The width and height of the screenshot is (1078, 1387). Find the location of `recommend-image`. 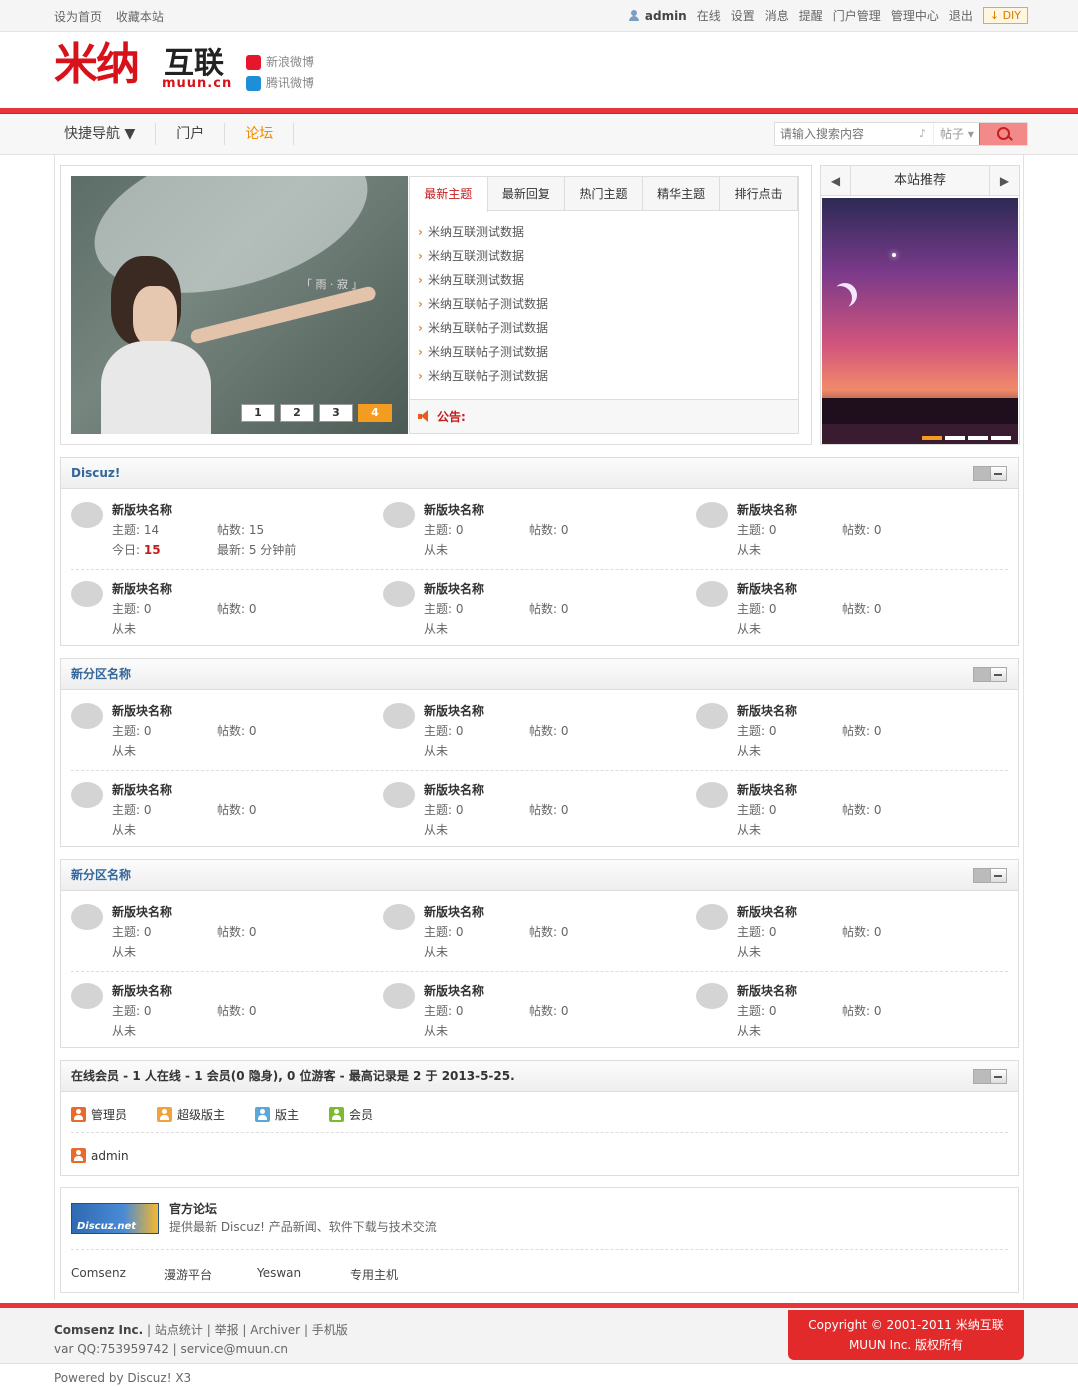

recommend-image is located at coordinates (920, 321).